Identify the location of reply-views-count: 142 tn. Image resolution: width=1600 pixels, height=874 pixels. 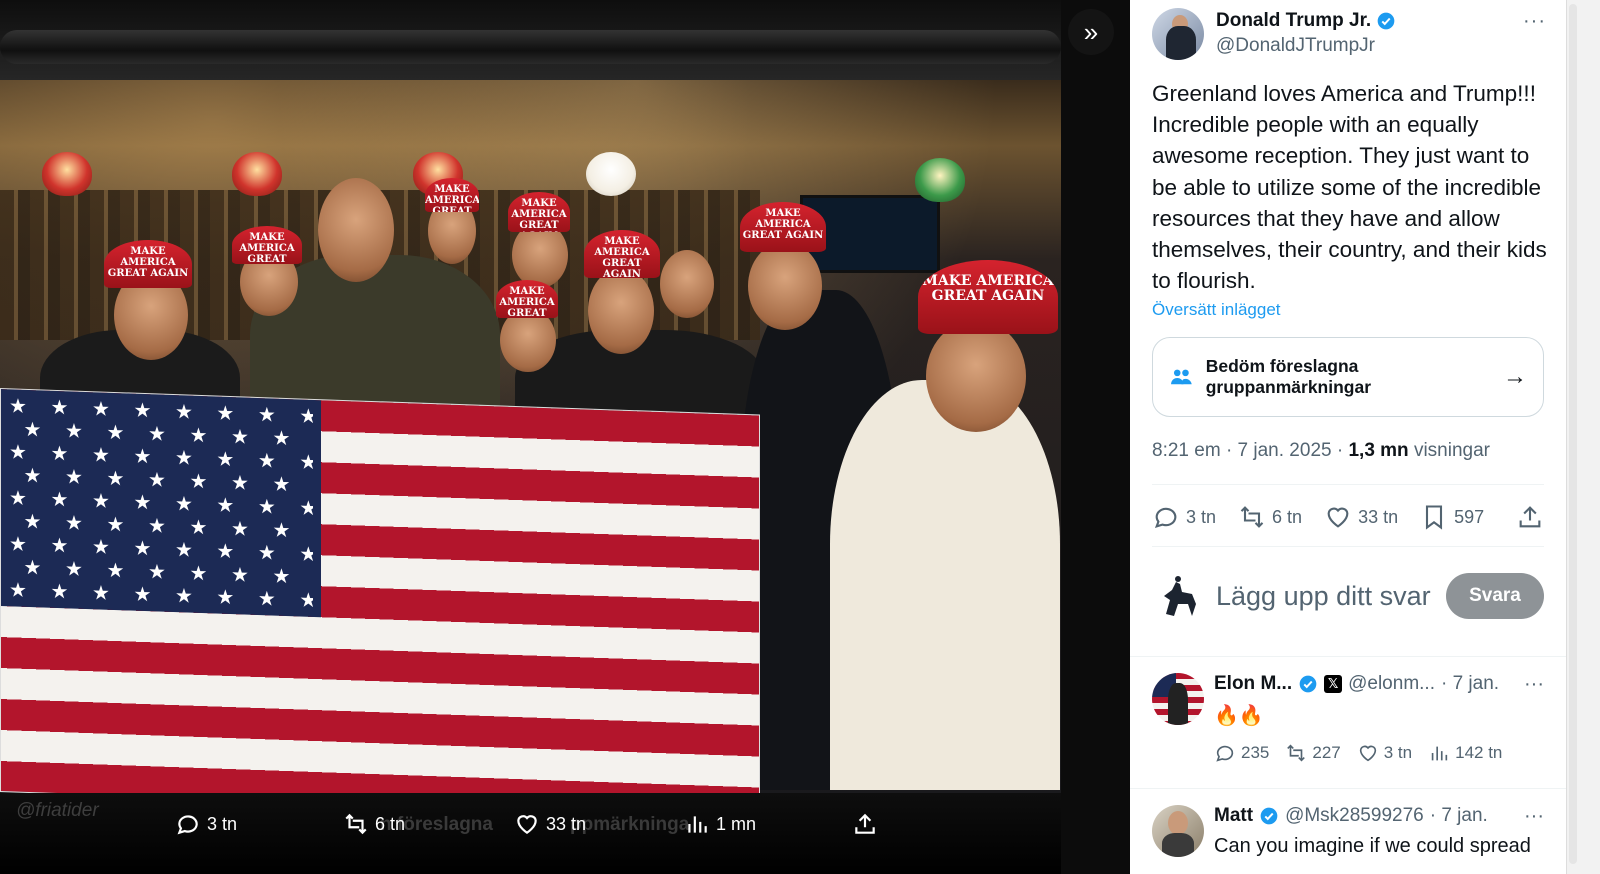
(1479, 752).